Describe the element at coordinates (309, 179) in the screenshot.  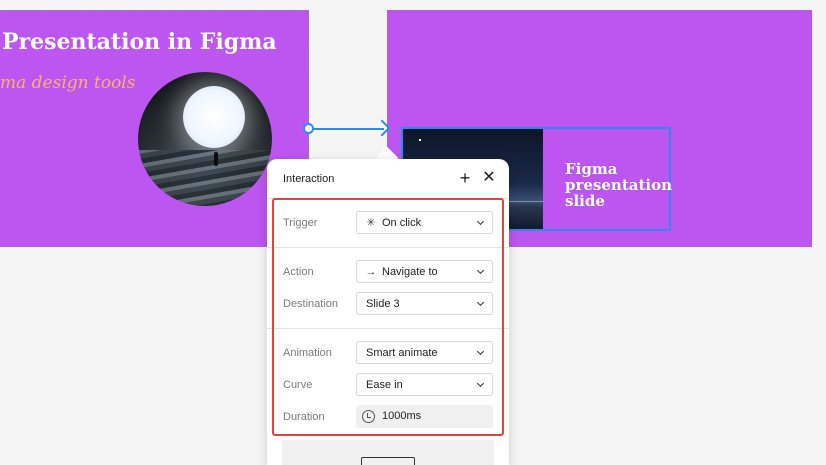
I see `panel-title: Interaction` at that location.